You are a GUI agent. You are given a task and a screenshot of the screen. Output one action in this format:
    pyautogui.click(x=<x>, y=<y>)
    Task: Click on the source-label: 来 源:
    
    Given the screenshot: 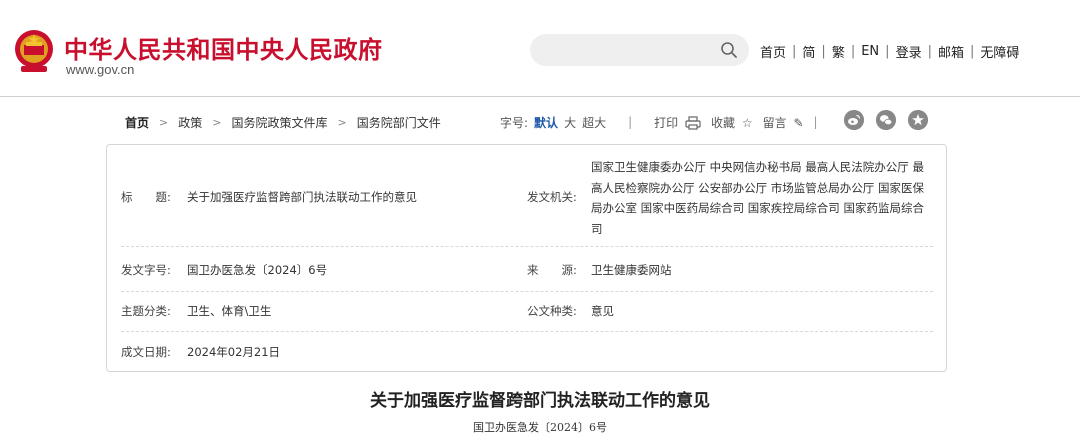 What is the action you would take?
    pyautogui.click(x=552, y=270)
    